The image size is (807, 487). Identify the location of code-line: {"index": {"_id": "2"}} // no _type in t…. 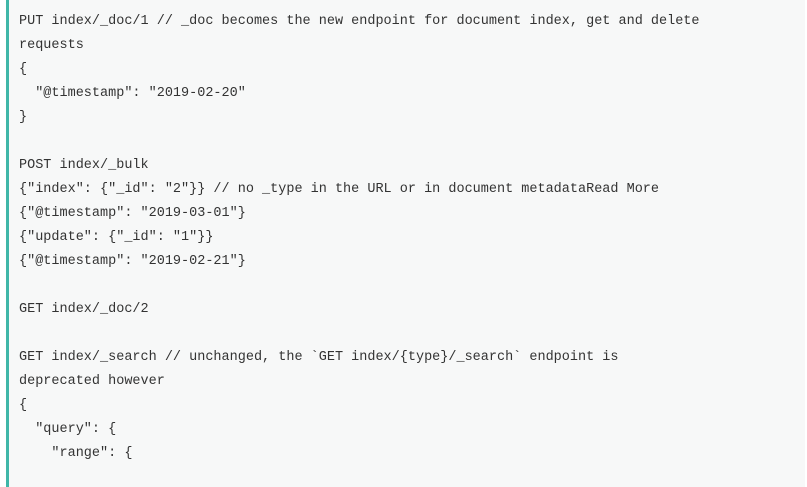
(339, 189).